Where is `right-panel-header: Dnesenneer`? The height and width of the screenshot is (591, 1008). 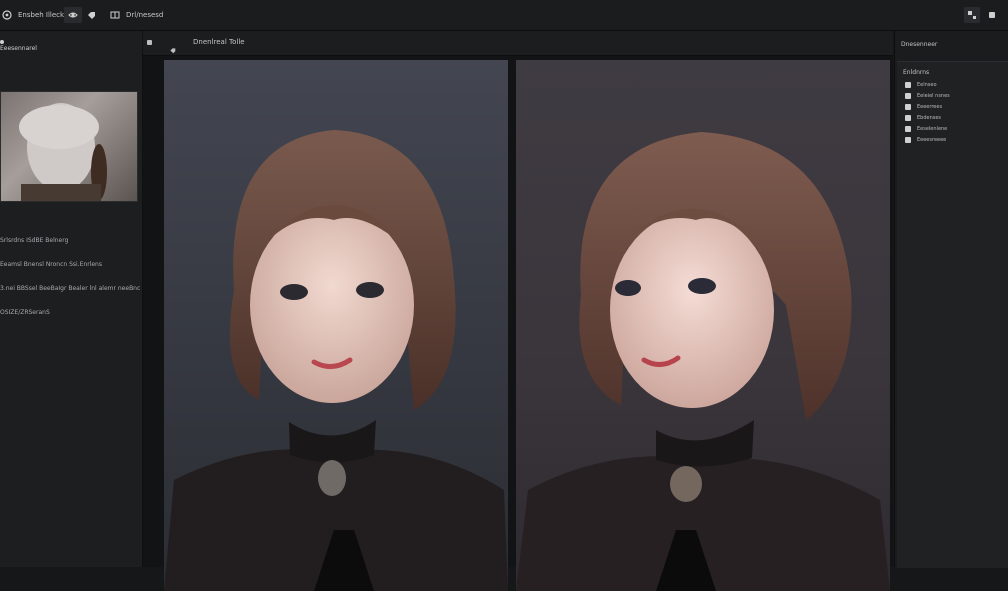
right-panel-header: Dnesenneer is located at coordinates (919, 44).